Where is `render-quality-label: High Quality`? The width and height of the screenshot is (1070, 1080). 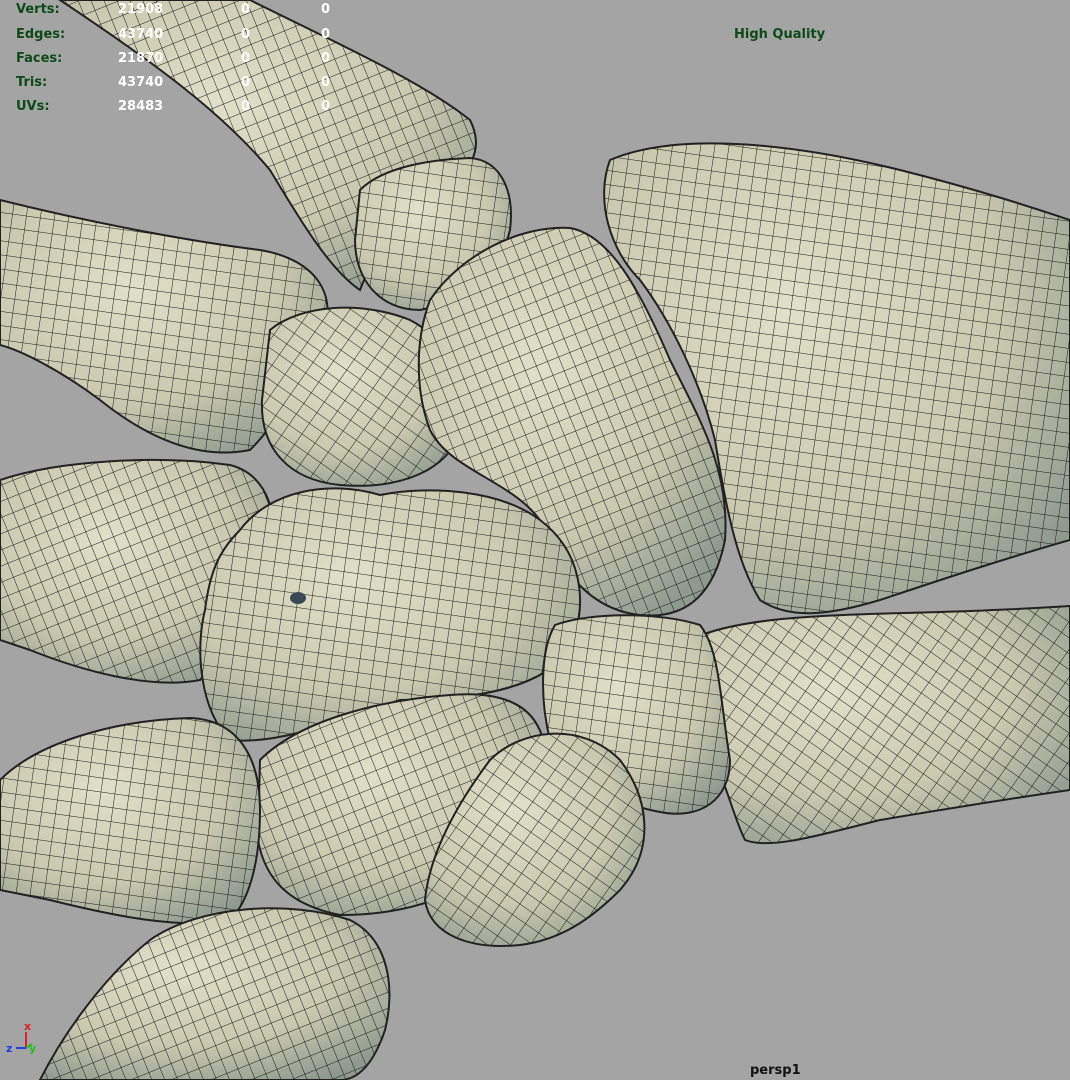
render-quality-label: High Quality is located at coordinates (780, 34).